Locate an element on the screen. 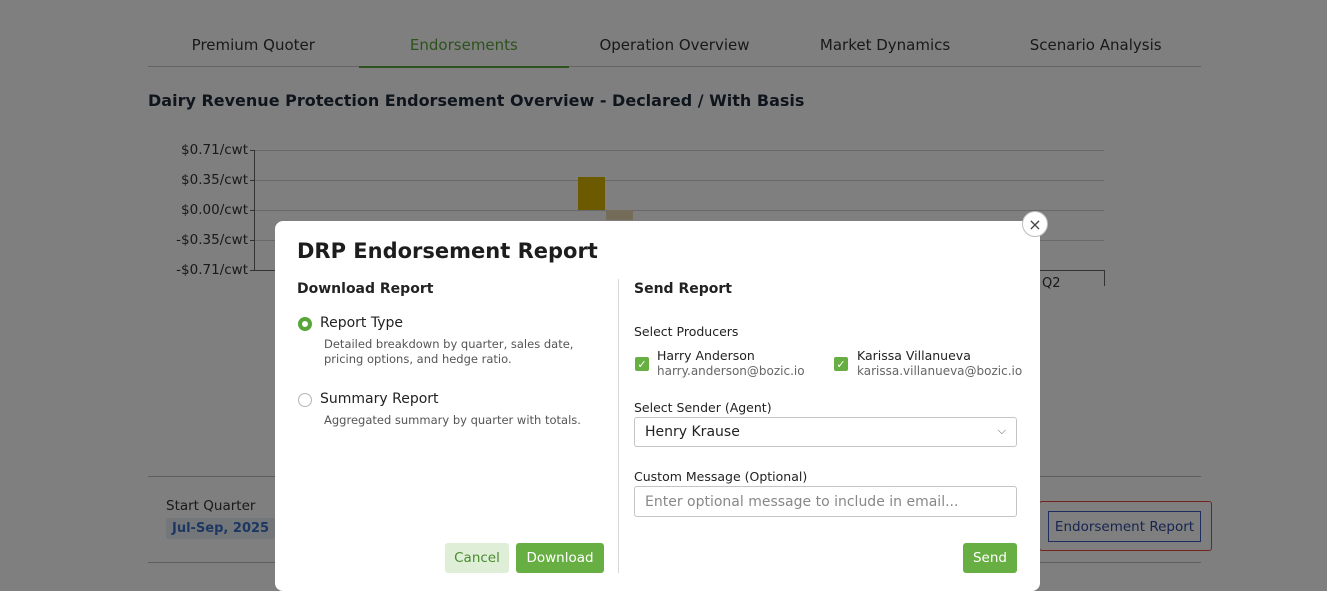 The width and height of the screenshot is (1327, 591). column-divider is located at coordinates (618, 426).